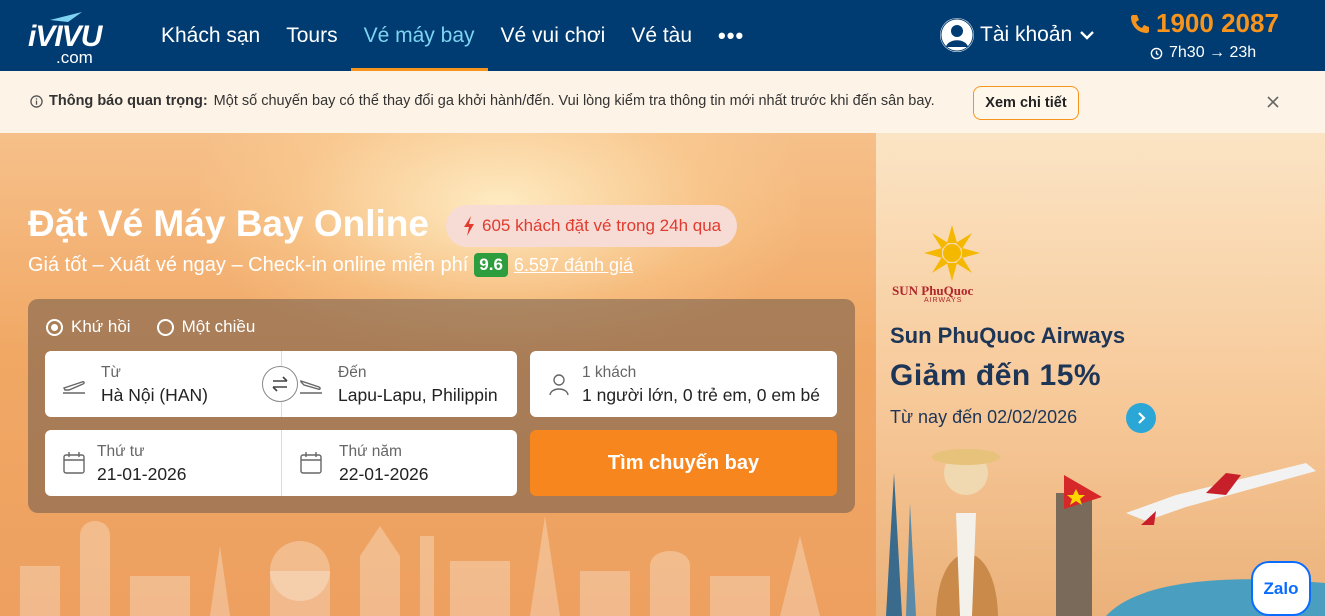  I want to click on promo-validity: Từ nay đến 02/02/2026, so click(984, 417).